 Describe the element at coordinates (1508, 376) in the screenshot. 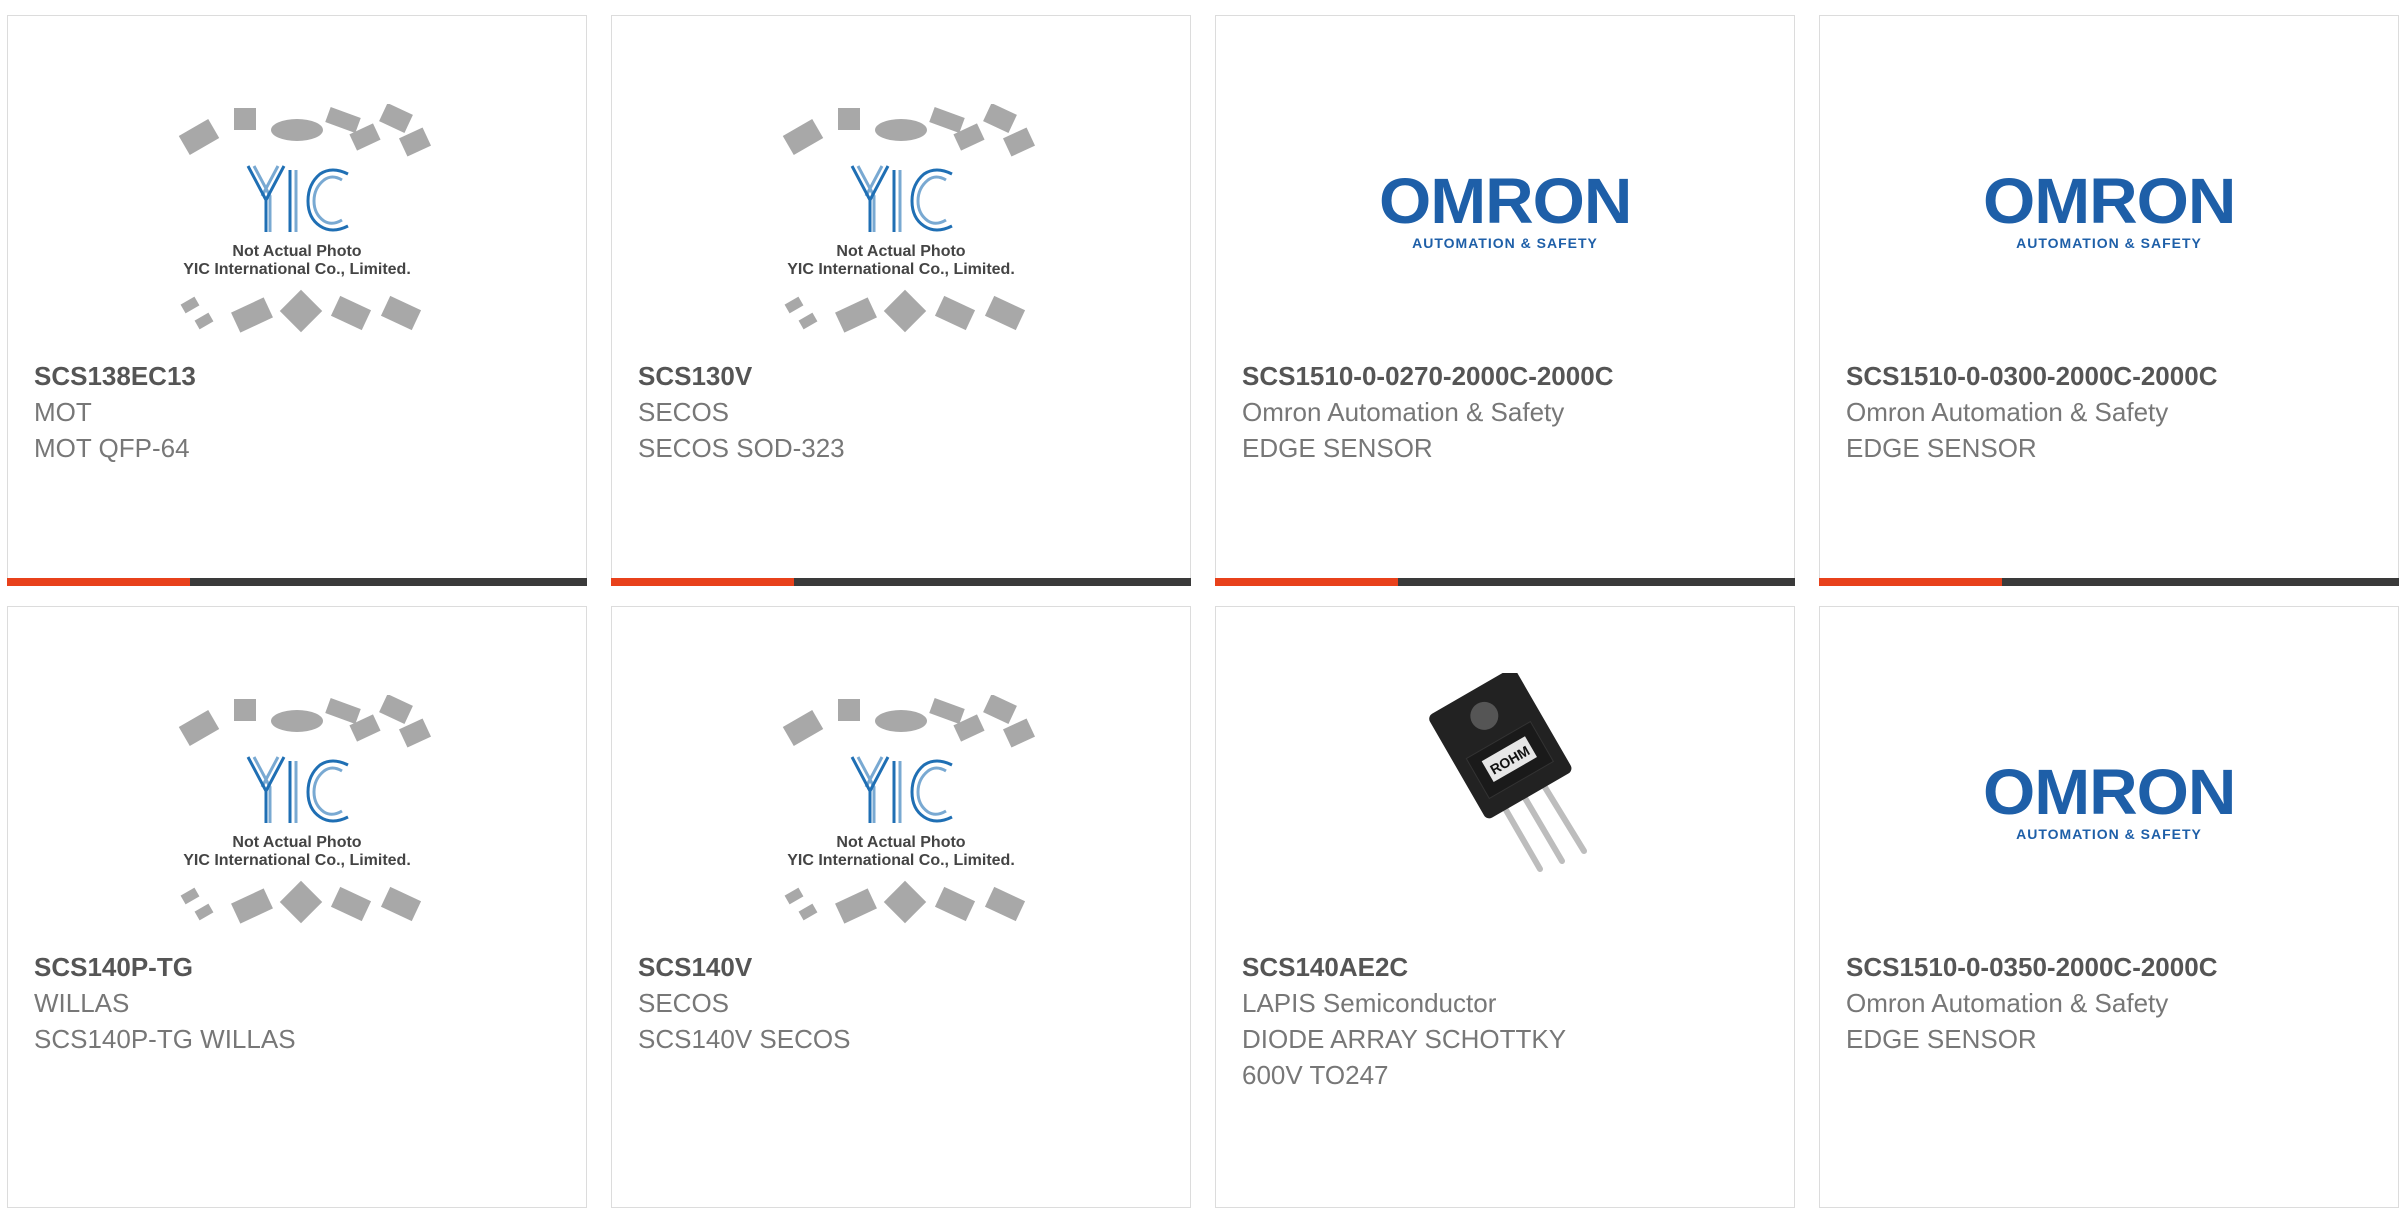

I see `part-number: SCS1510-0-0270-2000C-2000C` at that location.